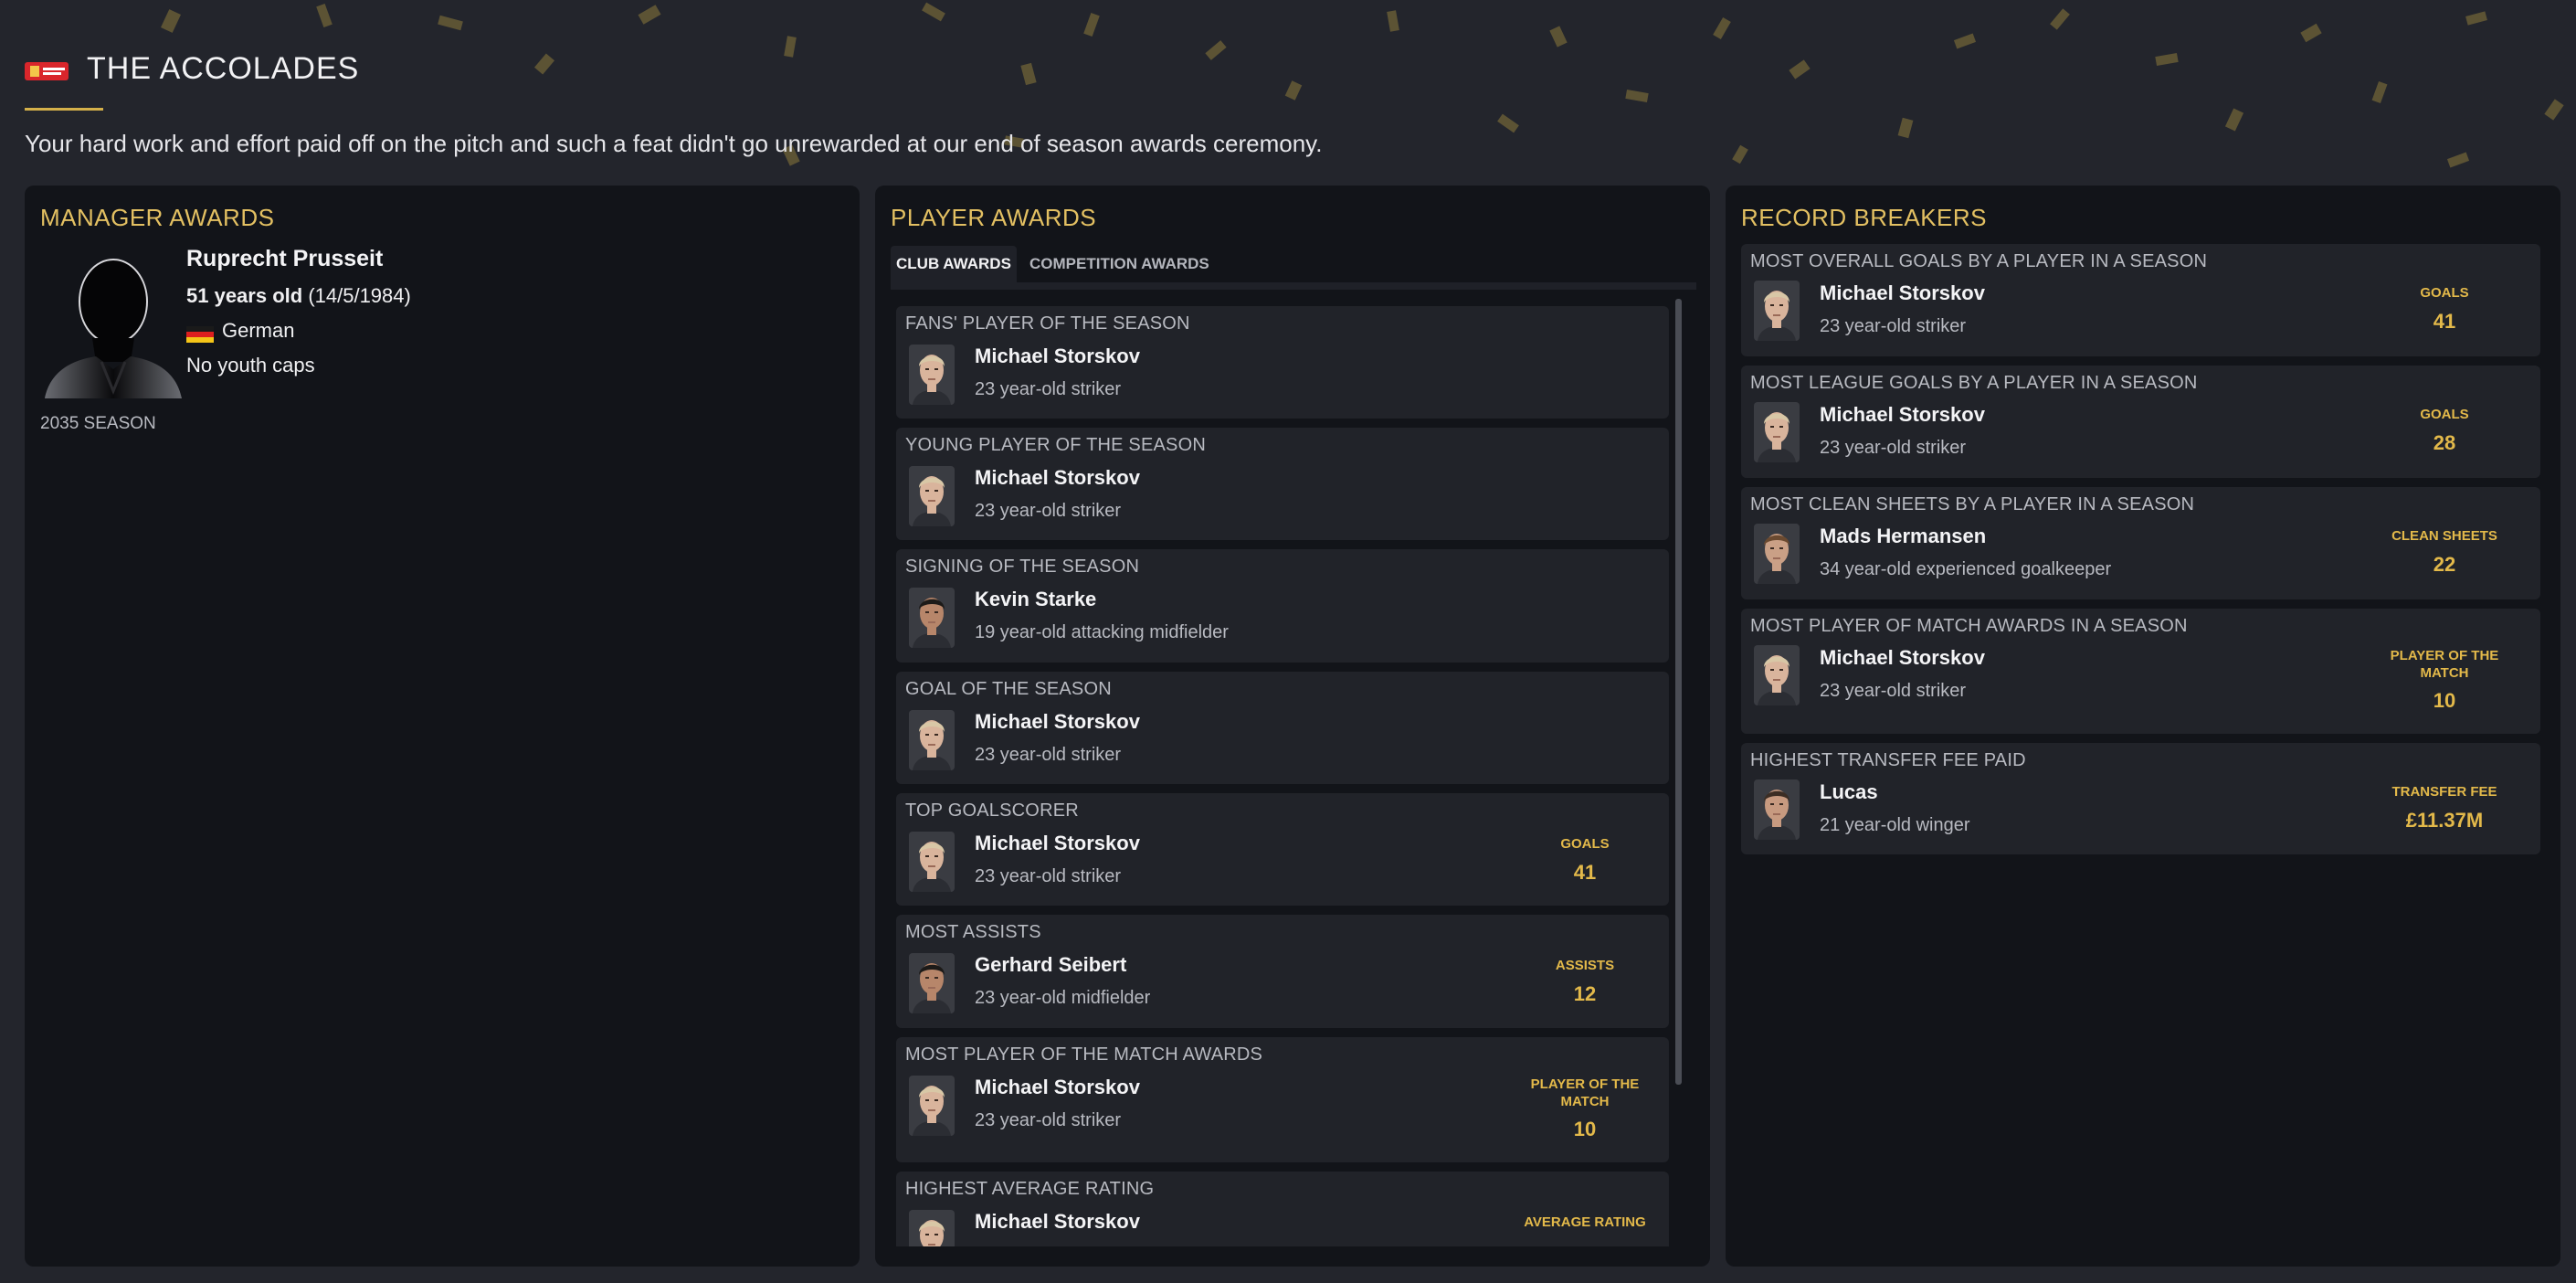 The image size is (2576, 1283). Describe the element at coordinates (244, 295) in the screenshot. I see `manager-age-years: 51 years old` at that location.